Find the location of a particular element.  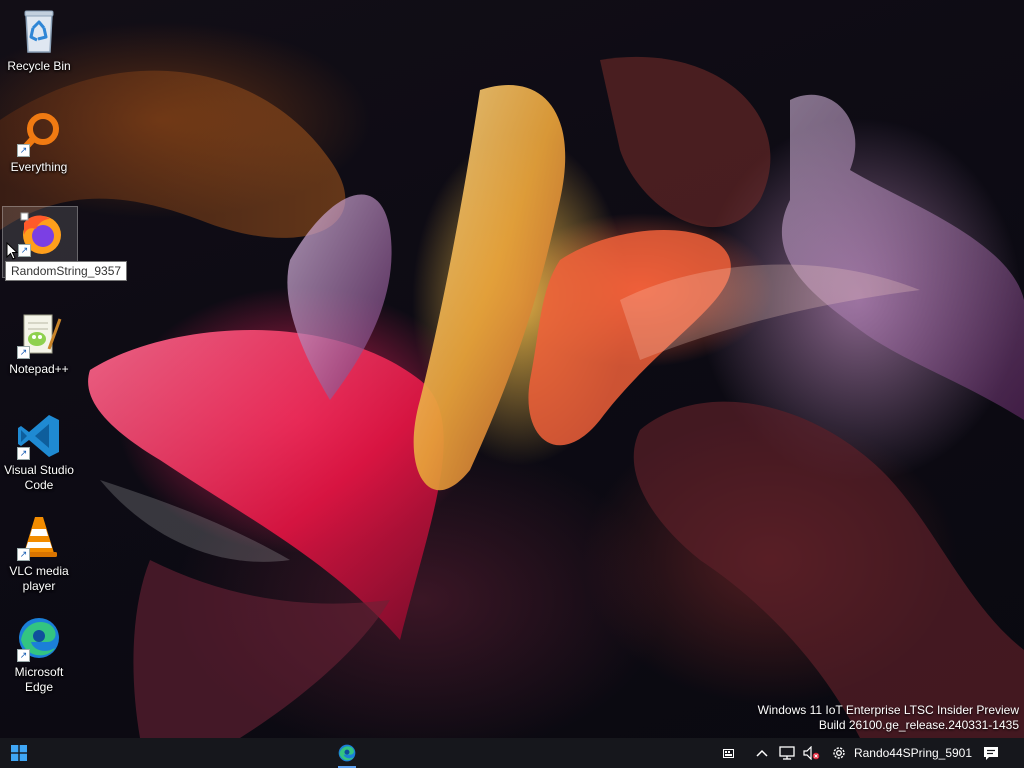

taskbar: Rando44SPring_5901 is located at coordinates (512, 753).